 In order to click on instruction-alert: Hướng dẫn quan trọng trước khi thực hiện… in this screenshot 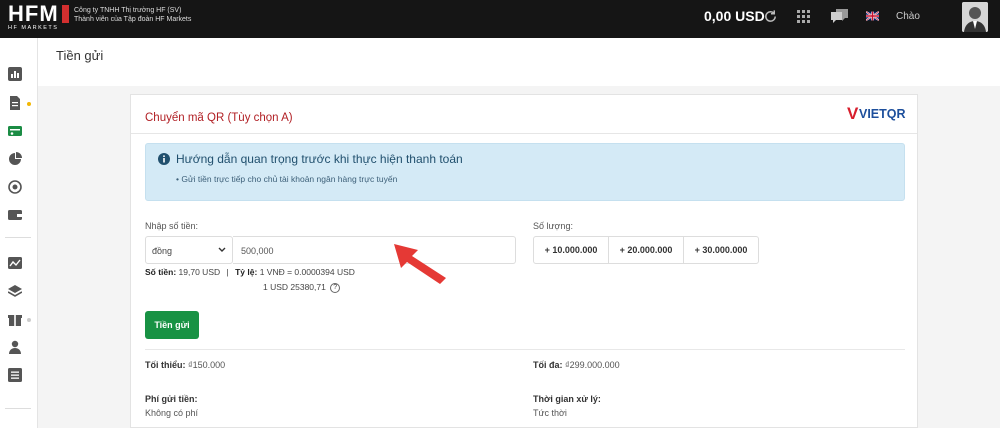, I will do `click(525, 172)`.